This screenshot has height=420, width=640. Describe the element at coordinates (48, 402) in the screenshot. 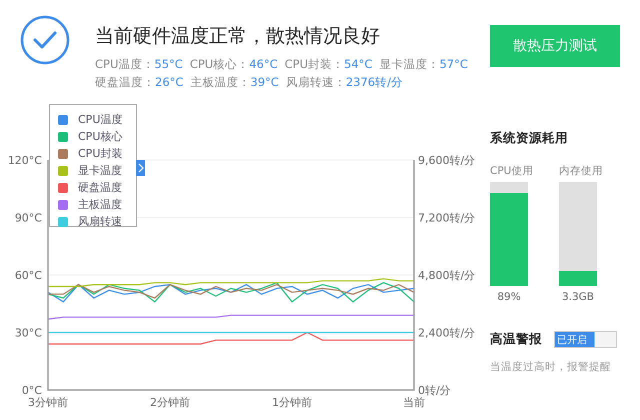

I see `axis-label: 3分钟前` at that location.